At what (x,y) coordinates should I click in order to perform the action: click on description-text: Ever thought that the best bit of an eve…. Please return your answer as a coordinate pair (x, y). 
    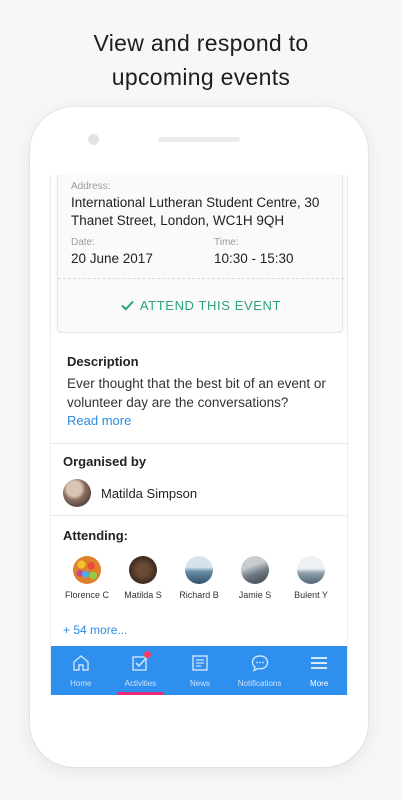
    Looking at the image, I should click on (196, 393).